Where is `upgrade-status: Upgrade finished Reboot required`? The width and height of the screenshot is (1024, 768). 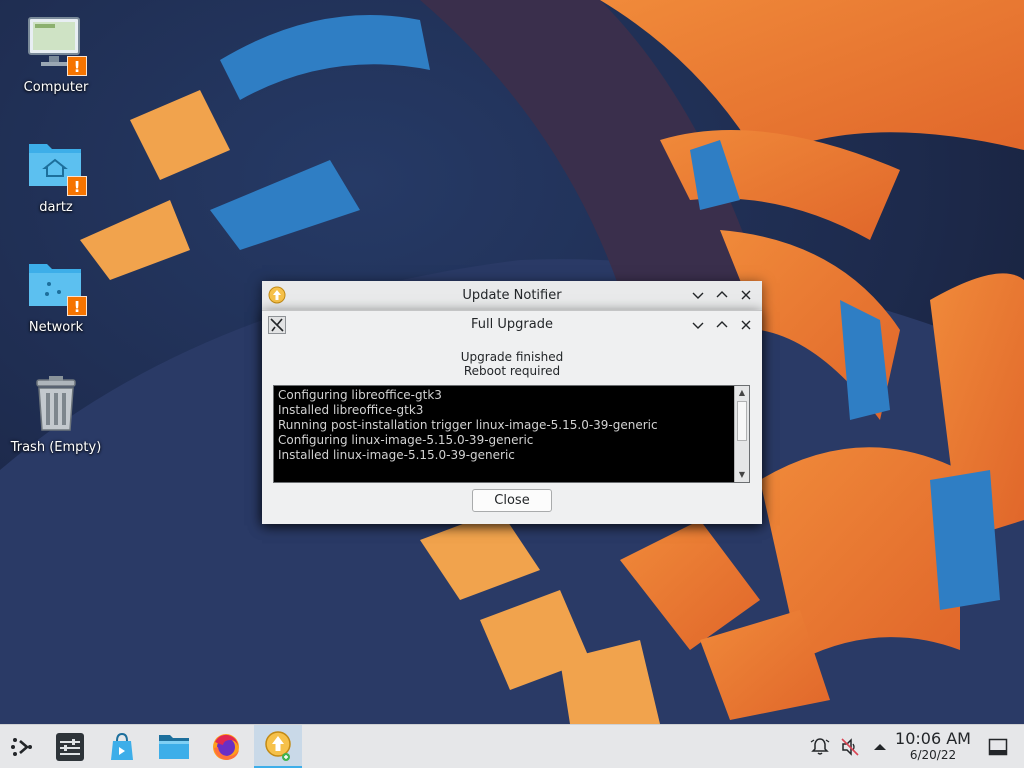
upgrade-status: Upgrade finished Reboot required is located at coordinates (512, 364).